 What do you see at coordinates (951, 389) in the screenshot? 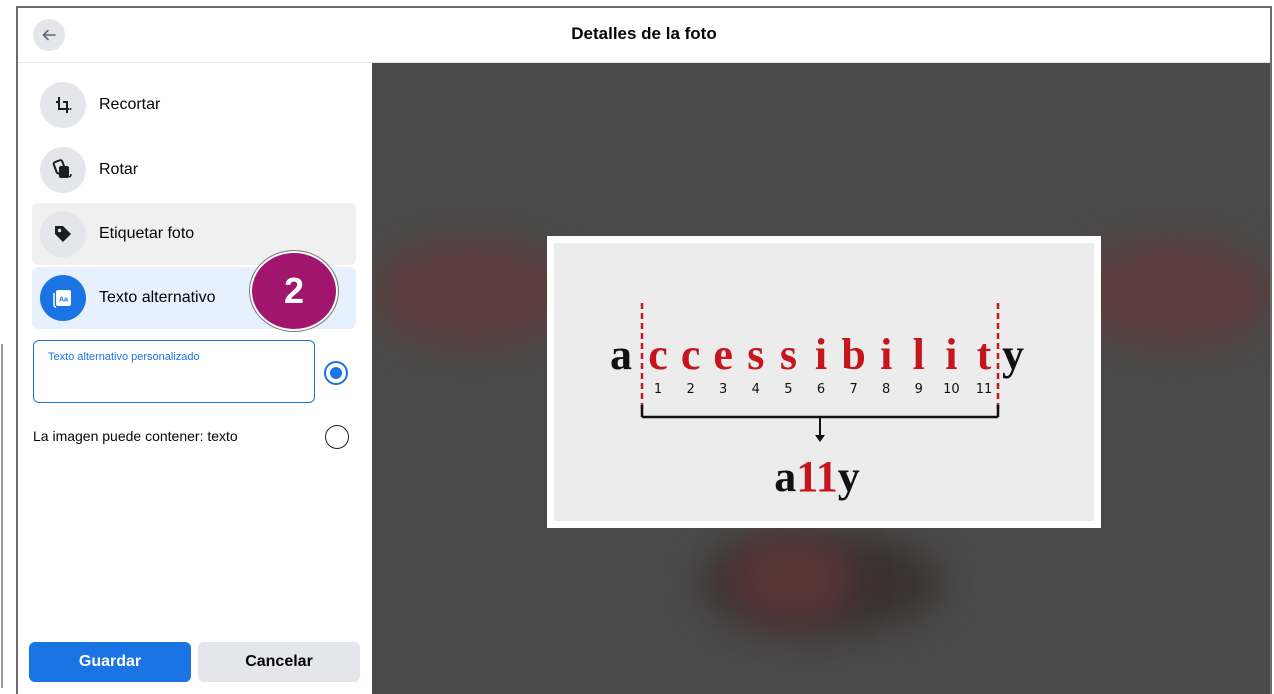
I see `letter-number: 10` at bounding box center [951, 389].